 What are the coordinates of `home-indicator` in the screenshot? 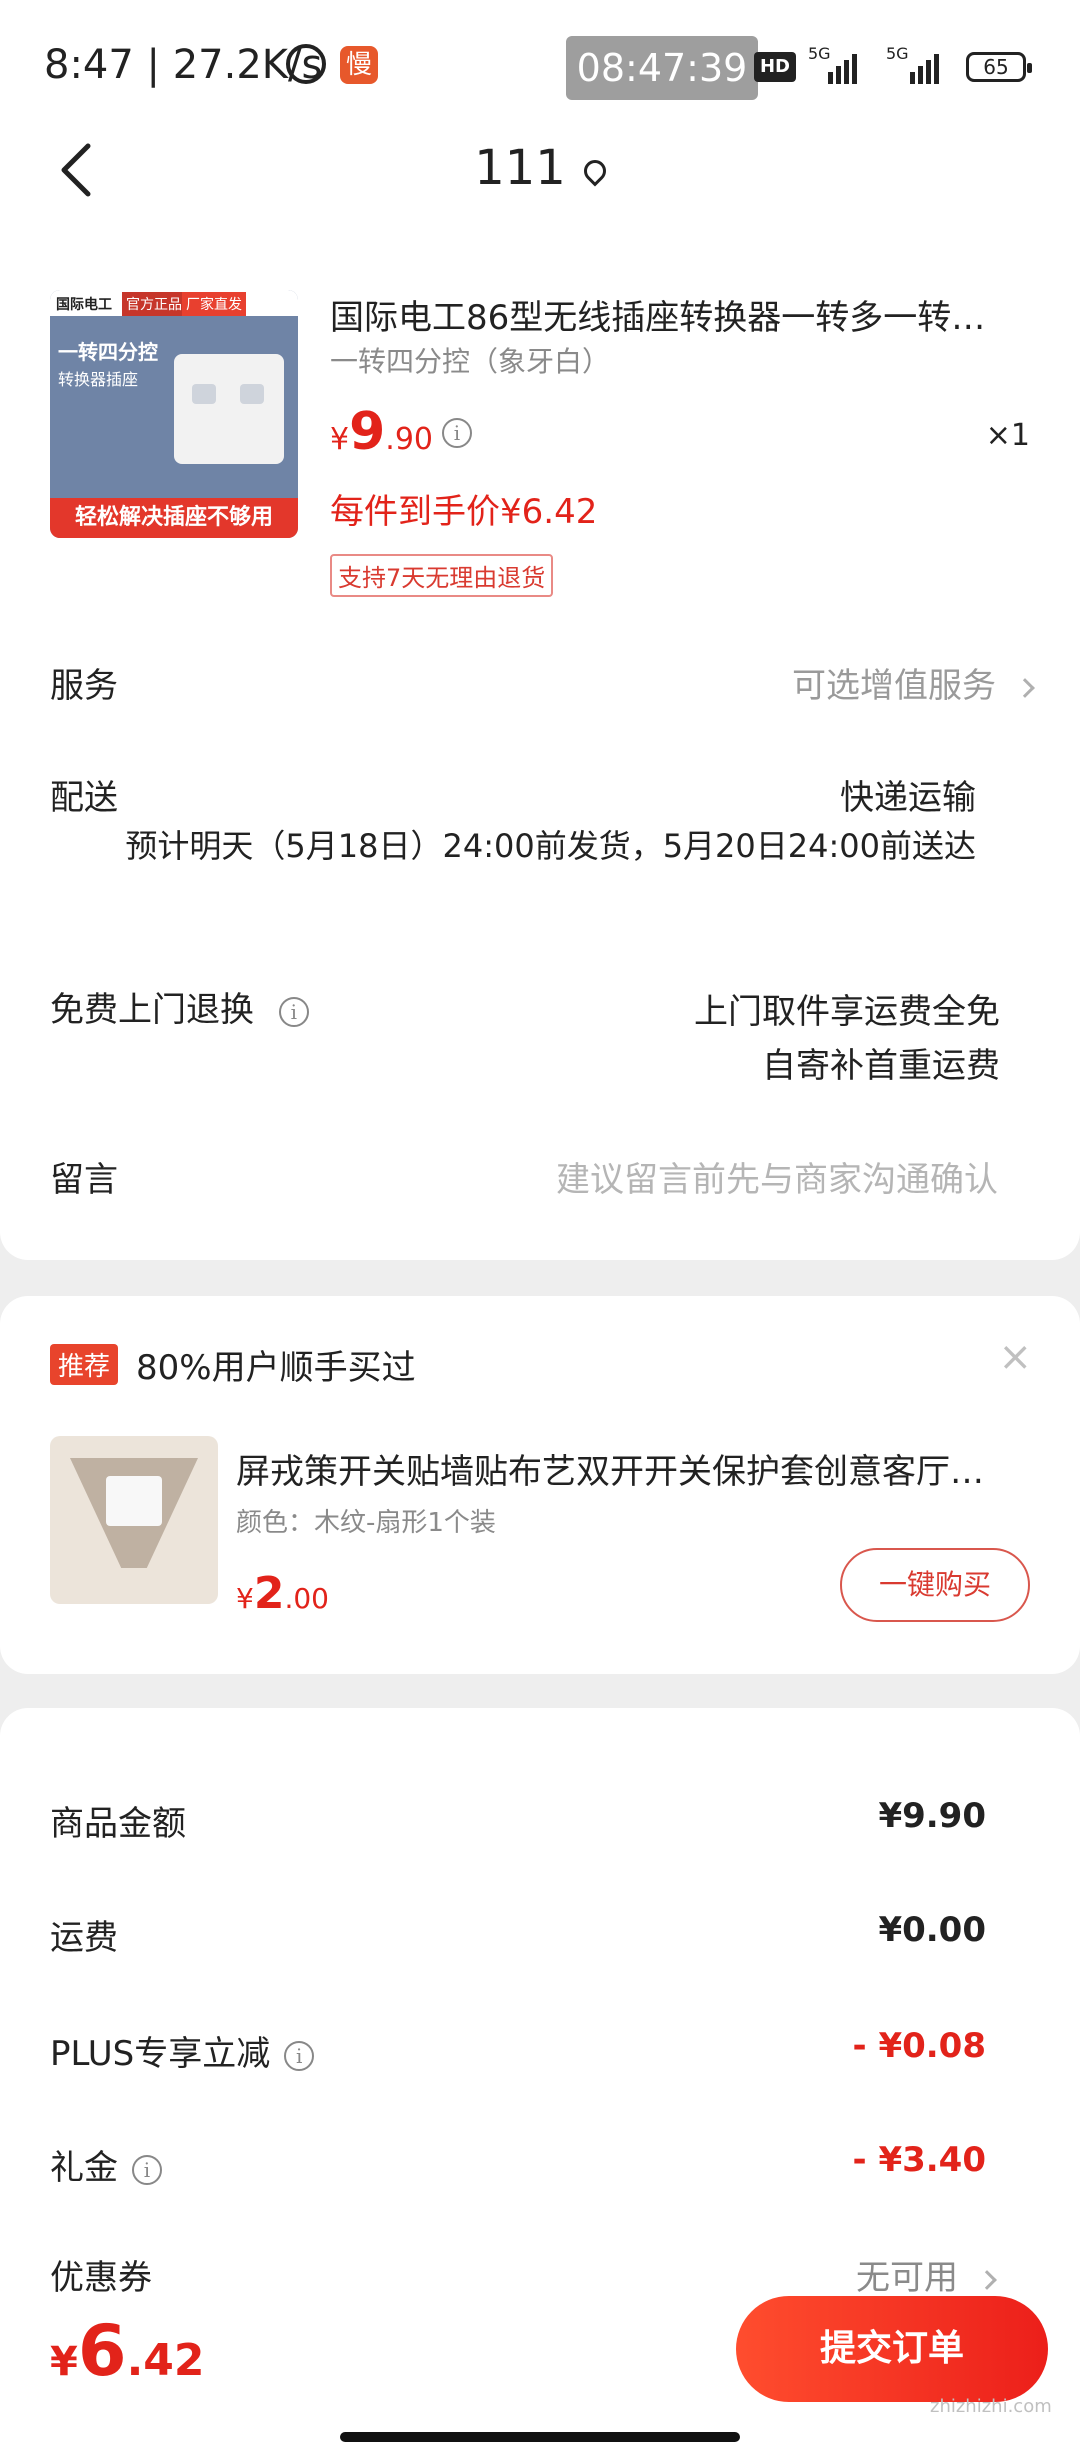 It's located at (540, 2437).